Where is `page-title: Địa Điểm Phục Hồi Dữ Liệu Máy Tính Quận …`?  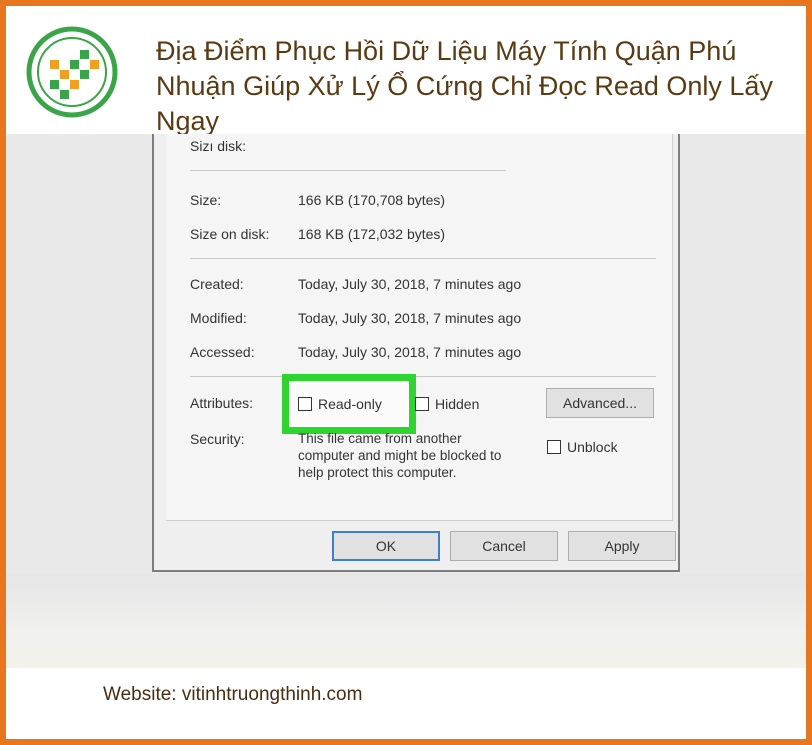
page-title: Địa Điểm Phục Hồi Dữ Liệu Máy Tính Quận … is located at coordinates (464, 86).